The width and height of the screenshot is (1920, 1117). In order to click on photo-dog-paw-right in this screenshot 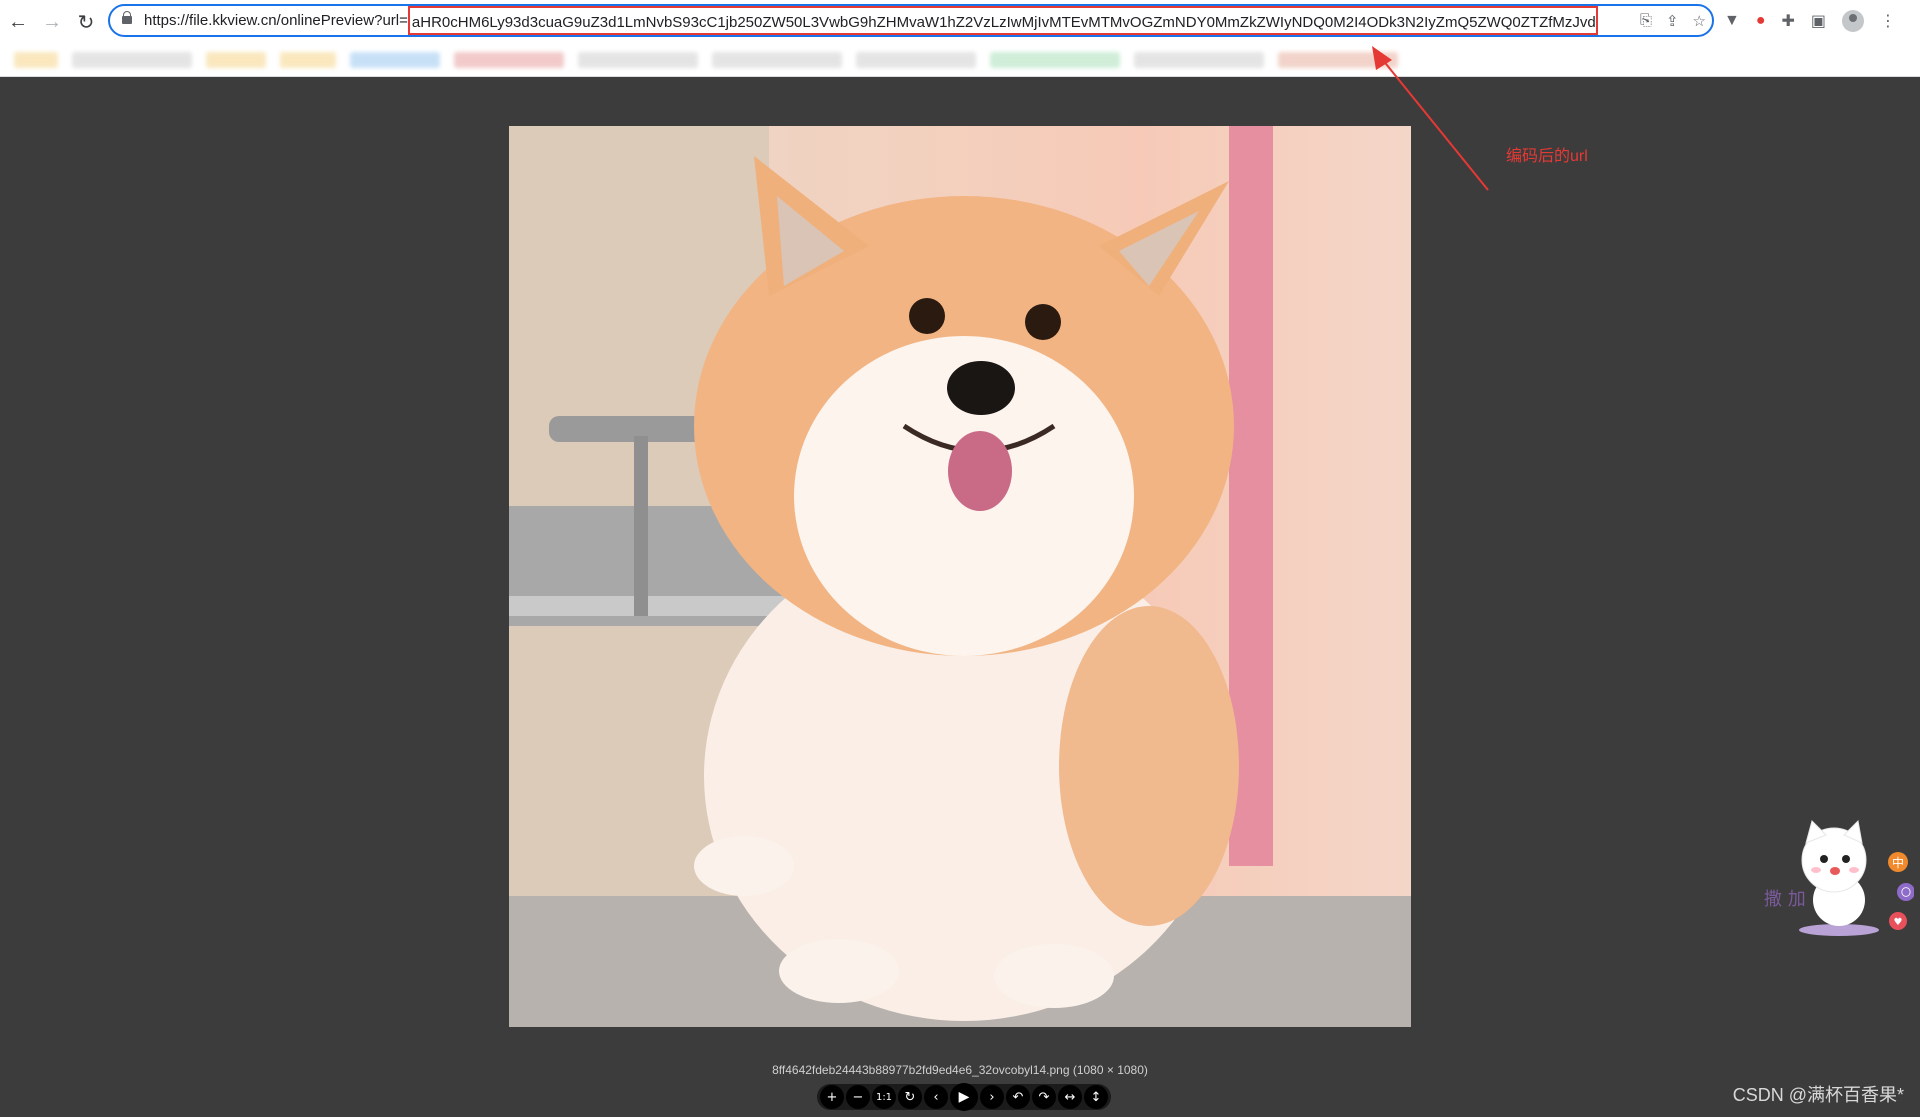, I will do `click(1054, 976)`.